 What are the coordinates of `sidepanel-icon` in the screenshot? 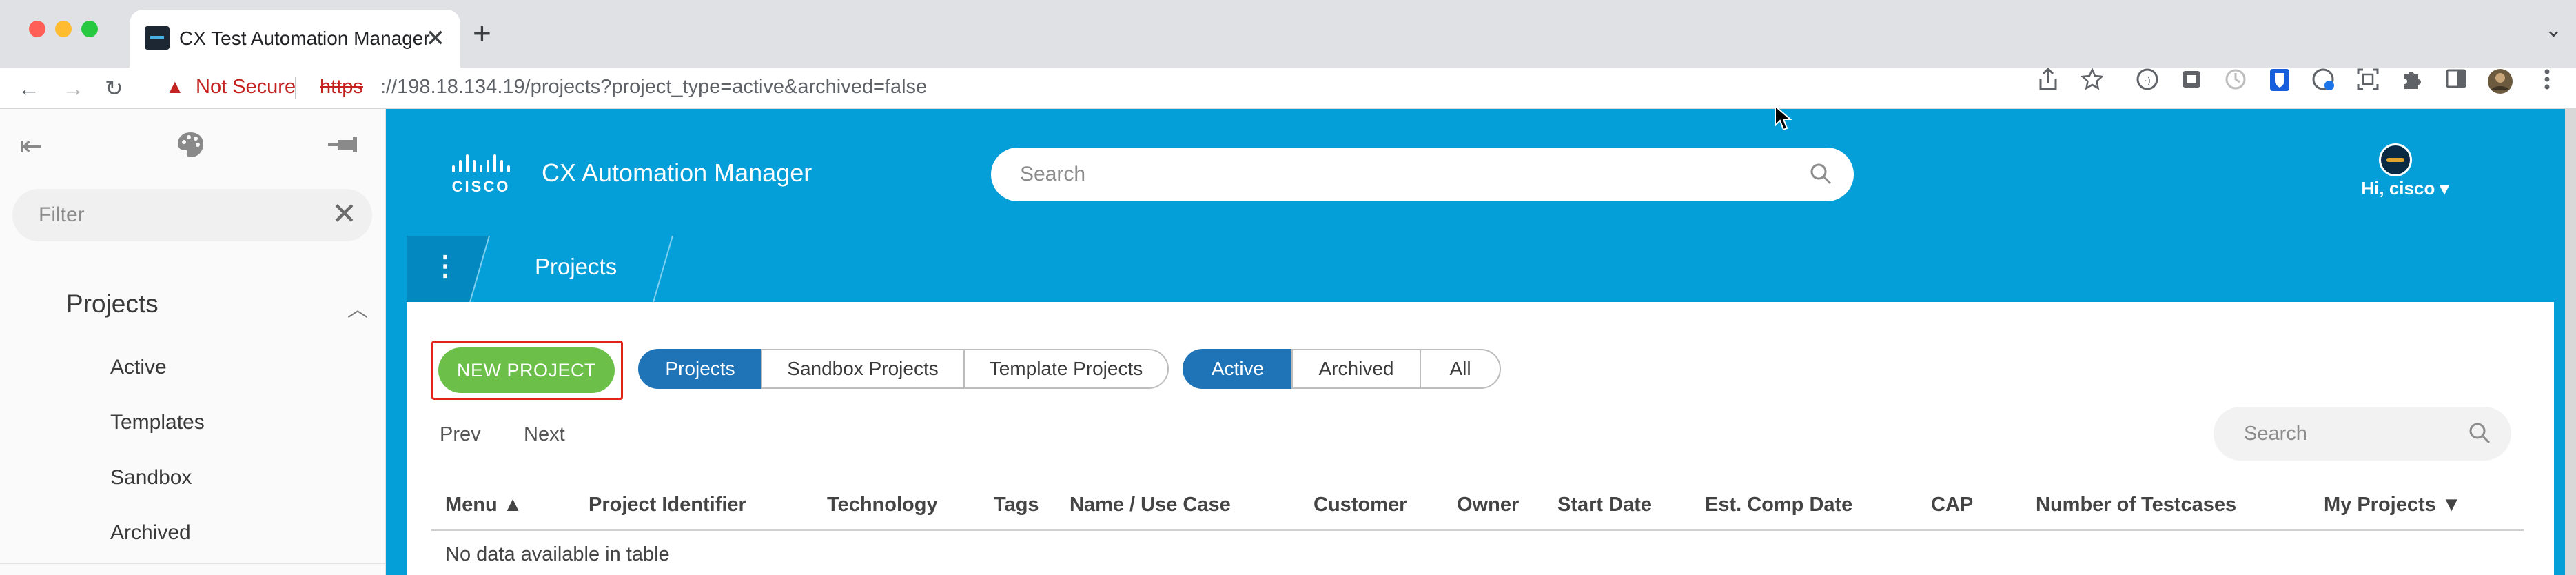 It's located at (2456, 82).